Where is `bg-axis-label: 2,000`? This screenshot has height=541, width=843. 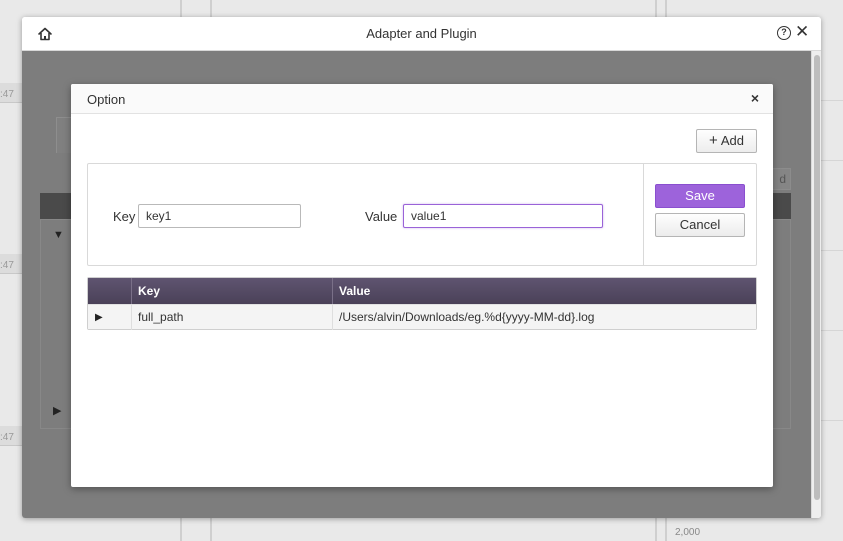 bg-axis-label: 2,000 is located at coordinates (688, 532).